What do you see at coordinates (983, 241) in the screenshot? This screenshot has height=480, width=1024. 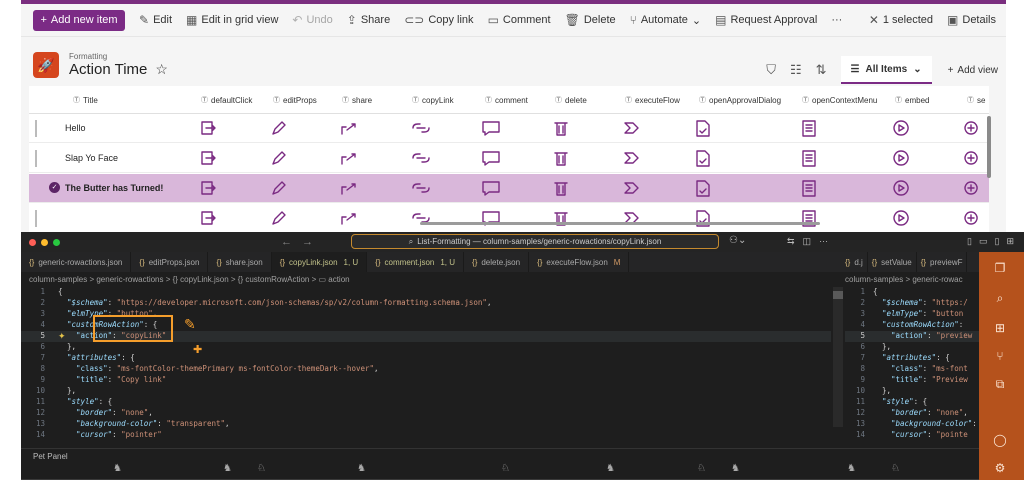 I see `toggle-panel-icon: ▭` at bounding box center [983, 241].